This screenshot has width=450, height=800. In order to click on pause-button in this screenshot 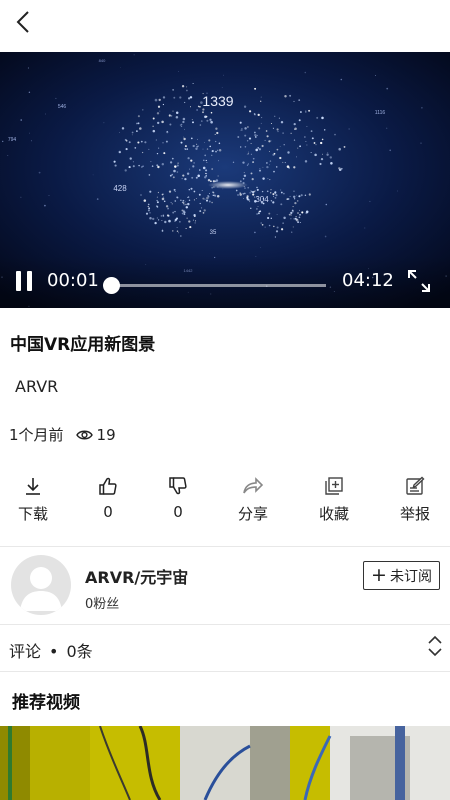, I will do `click(25, 281)`.